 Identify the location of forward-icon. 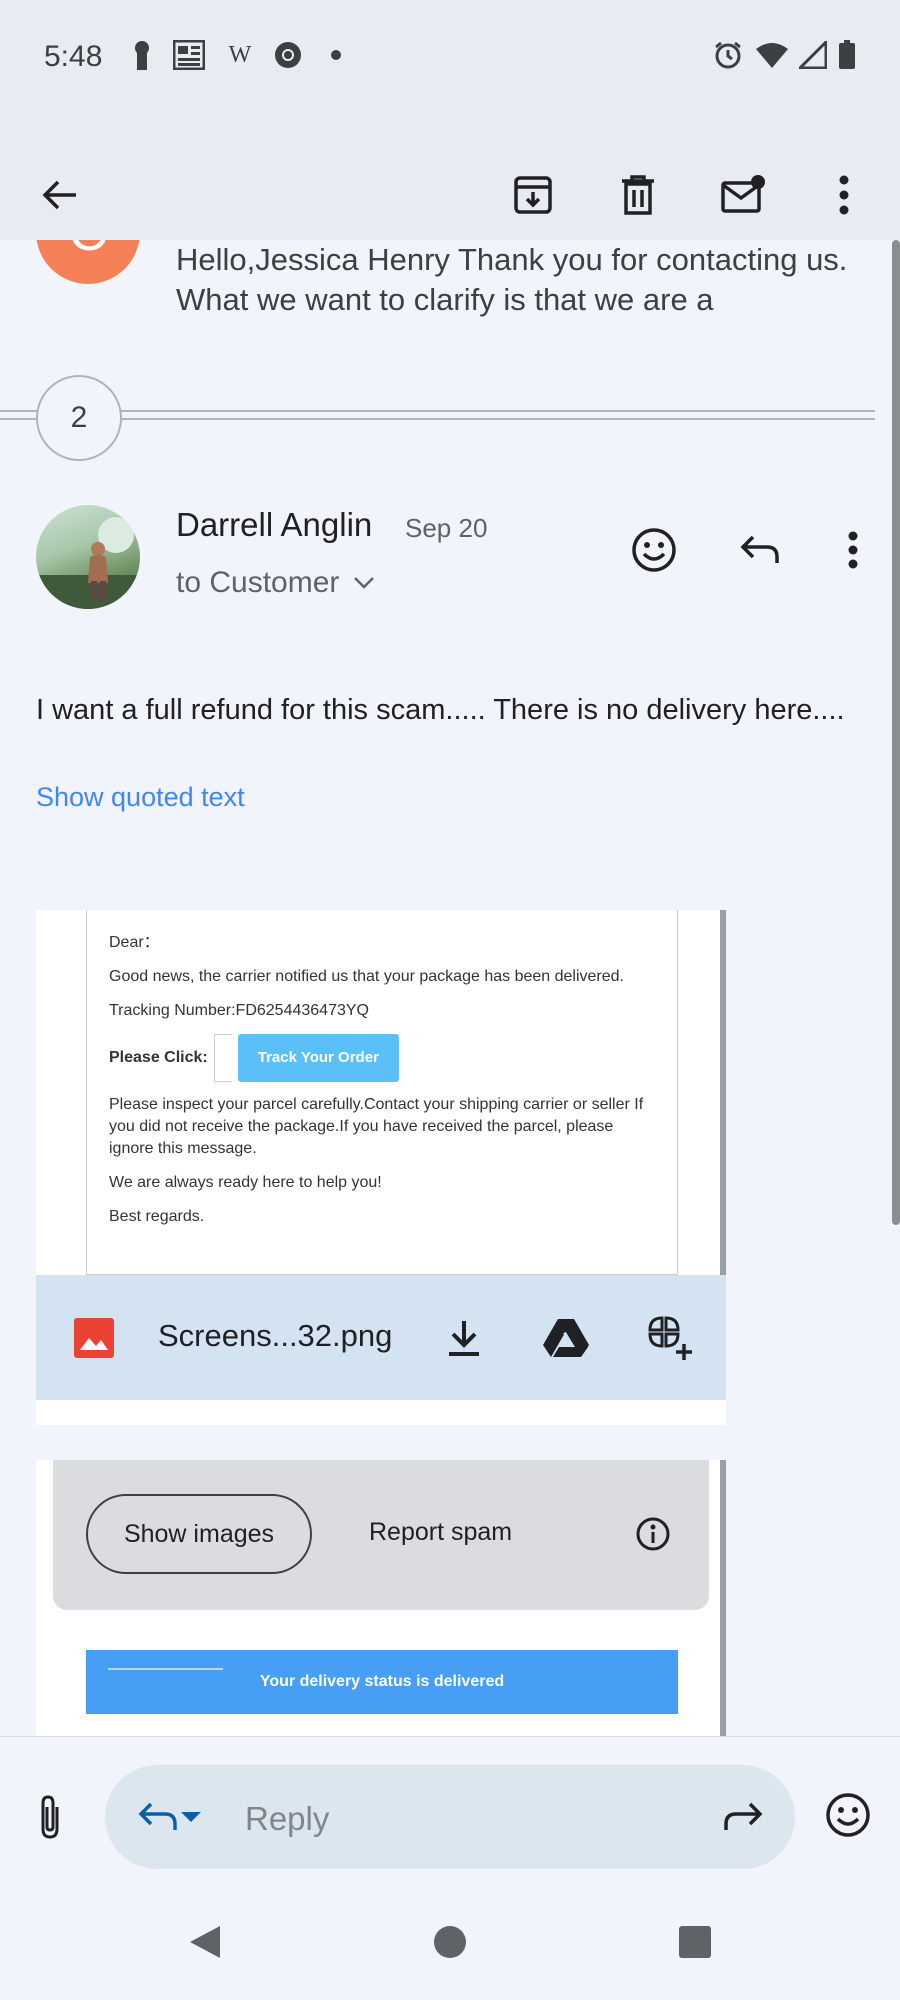
(743, 1817).